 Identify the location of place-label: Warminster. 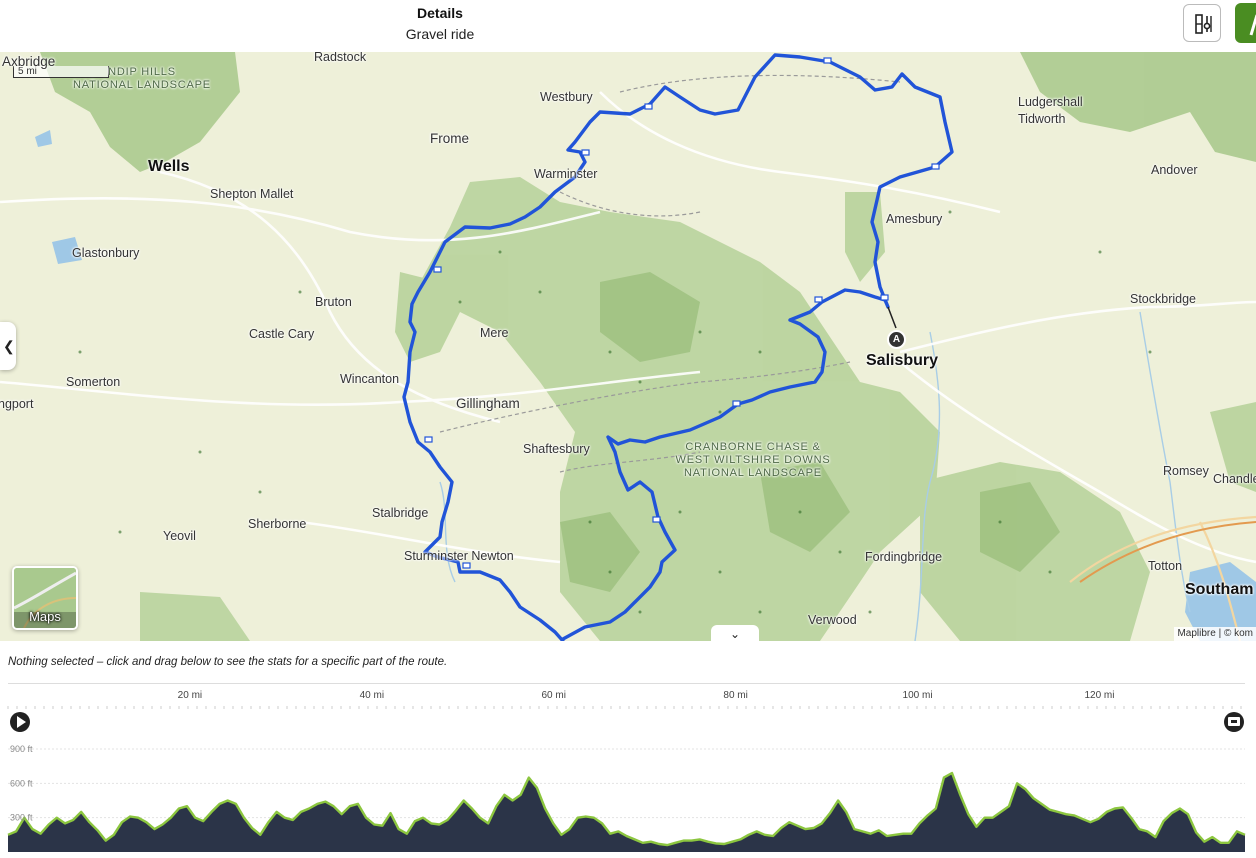
(566, 174).